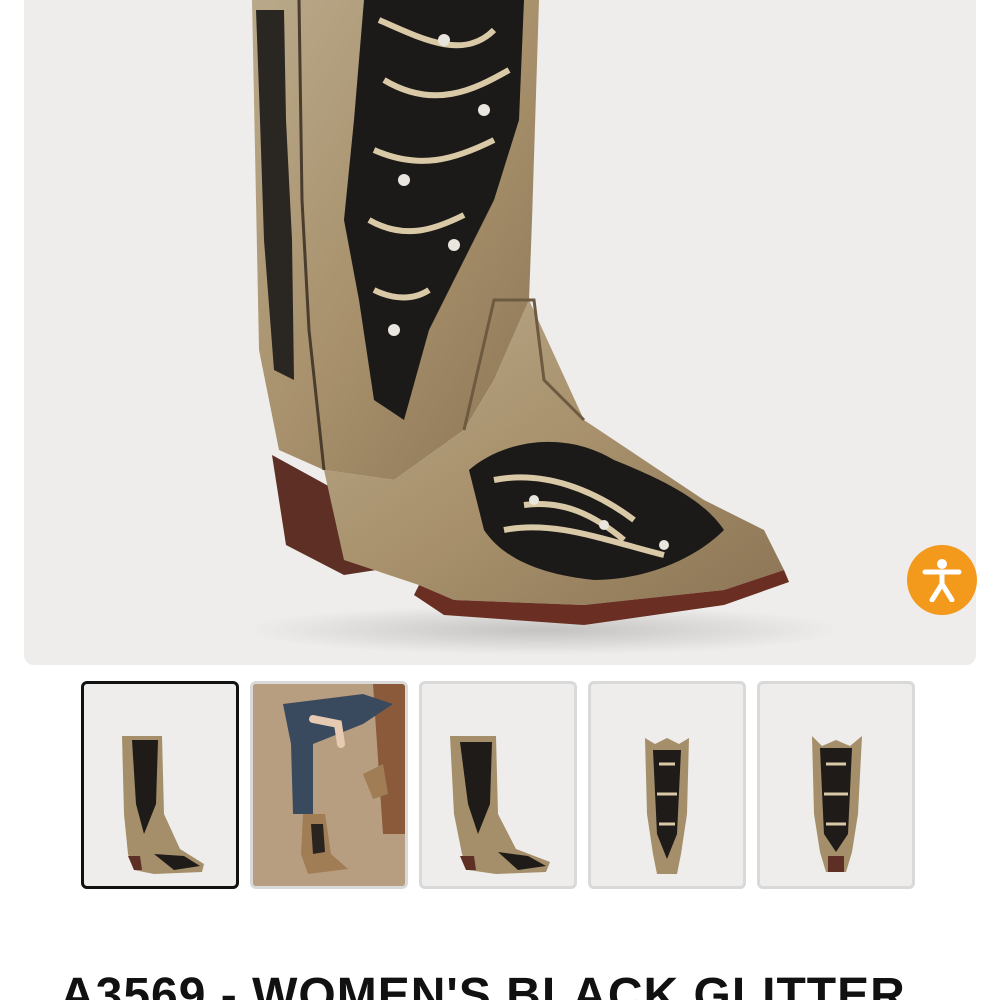  What do you see at coordinates (500, 805) in the screenshot?
I see `boot-angle-thumbnail` at bounding box center [500, 805].